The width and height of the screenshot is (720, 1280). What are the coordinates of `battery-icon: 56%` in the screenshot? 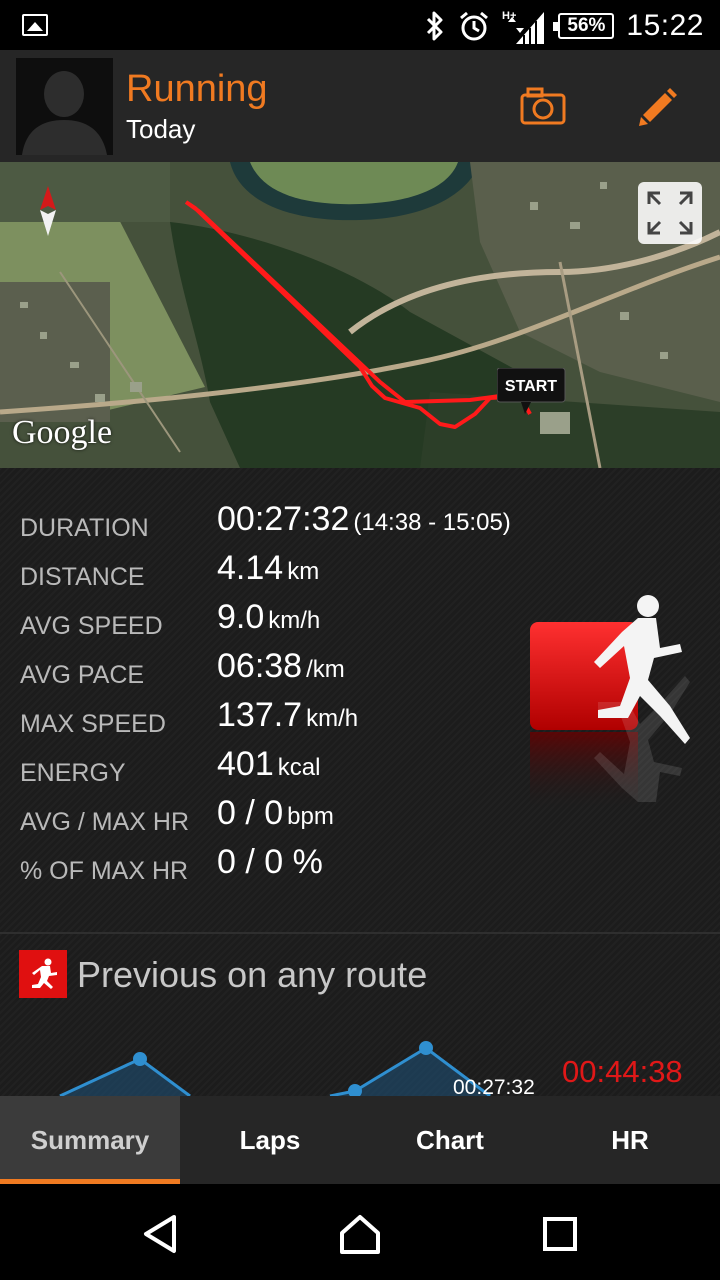 It's located at (584, 26).